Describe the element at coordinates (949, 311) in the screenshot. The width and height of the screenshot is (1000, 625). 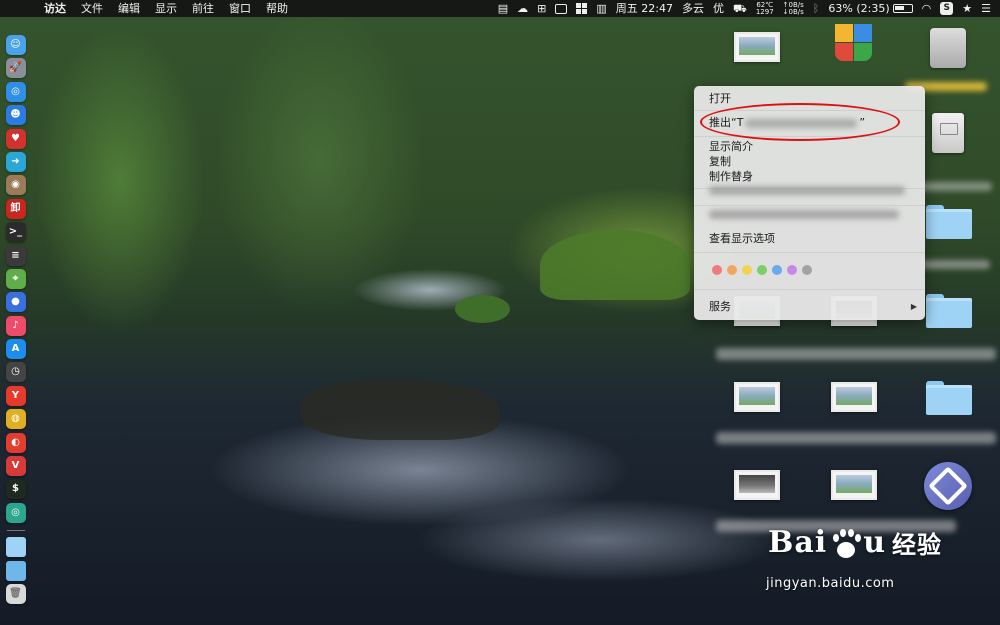
I see `desktop-folder-2-icon` at that location.